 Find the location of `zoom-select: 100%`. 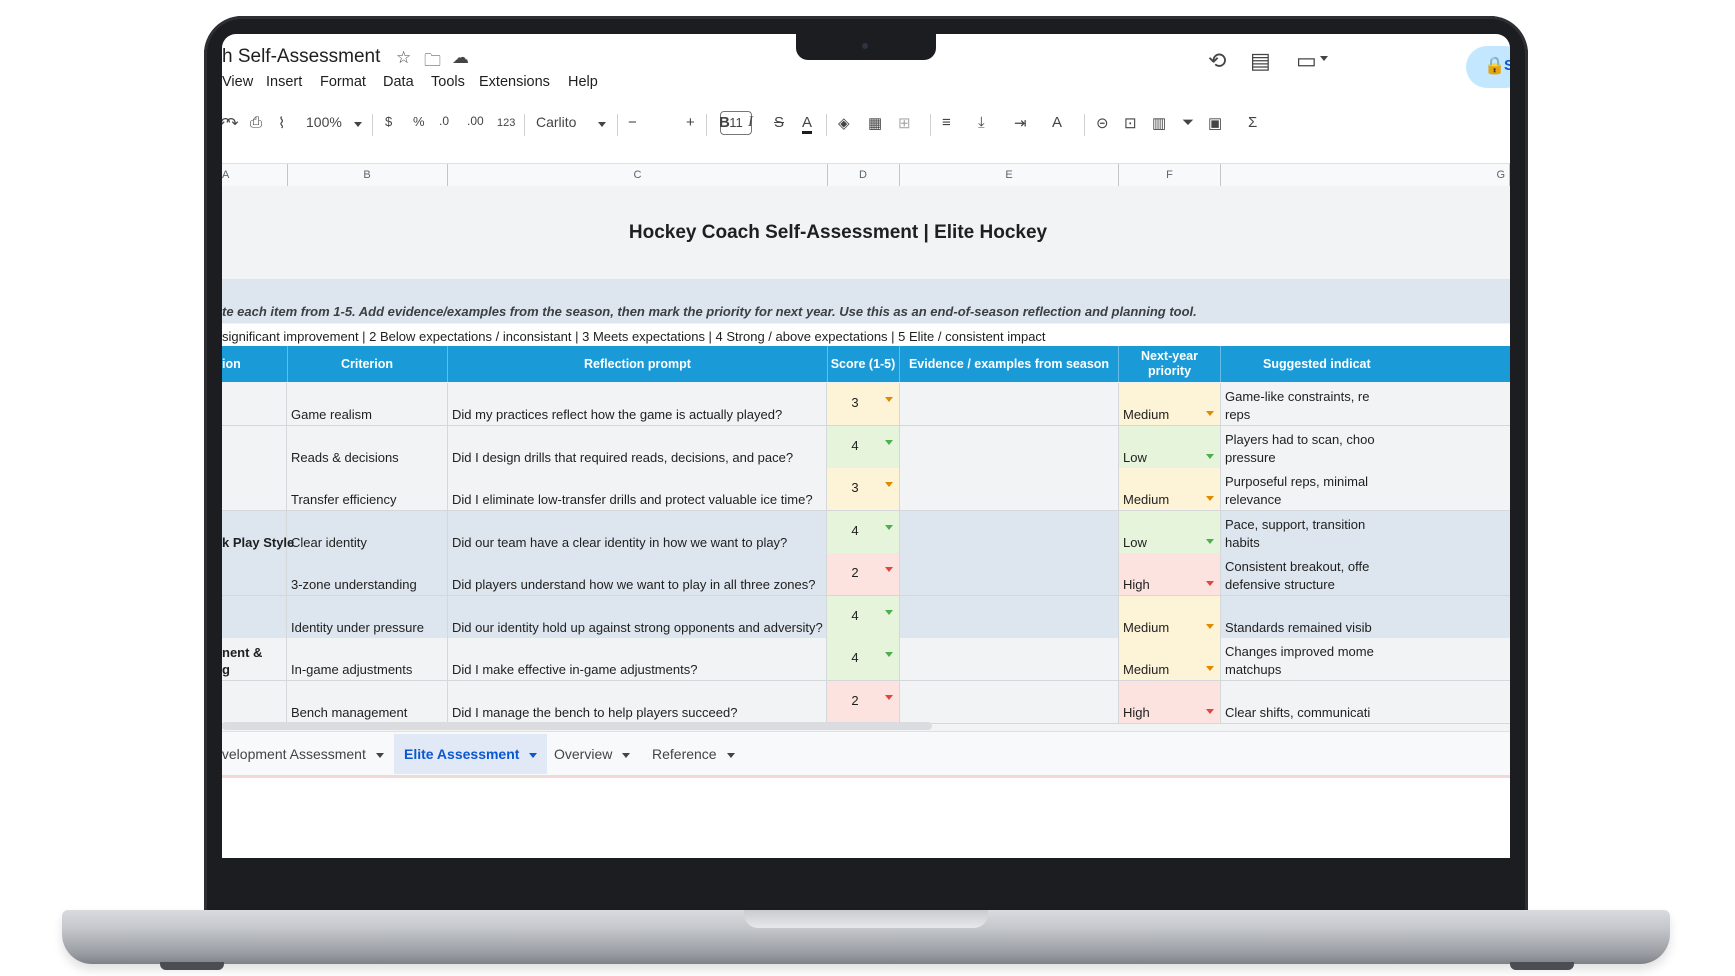

zoom-select: 100% is located at coordinates (324, 122).